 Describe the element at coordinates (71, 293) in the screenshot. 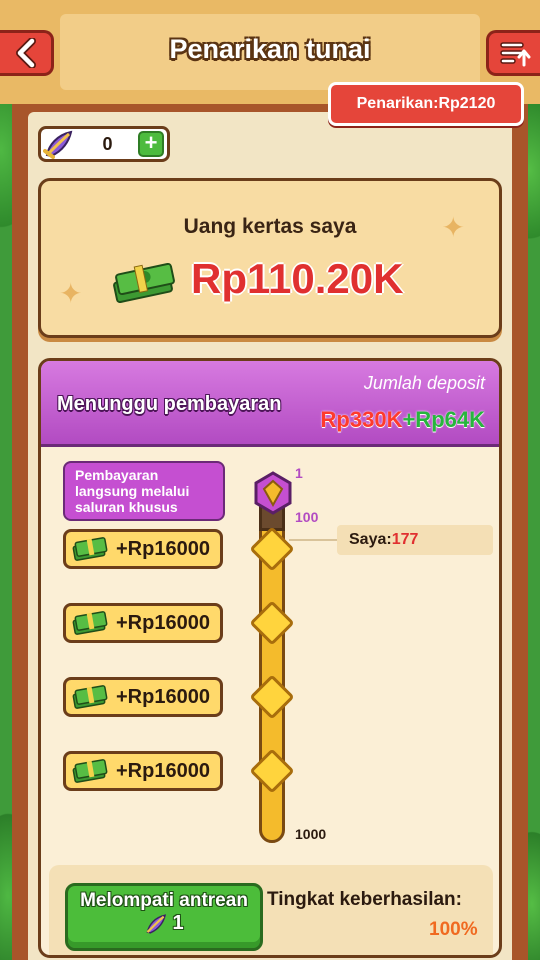

I see `sparkle-decoration: ✦` at that location.